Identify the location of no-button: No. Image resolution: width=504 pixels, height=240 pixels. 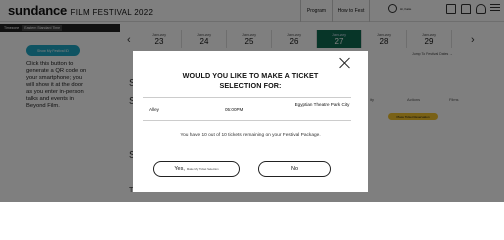
(294, 169).